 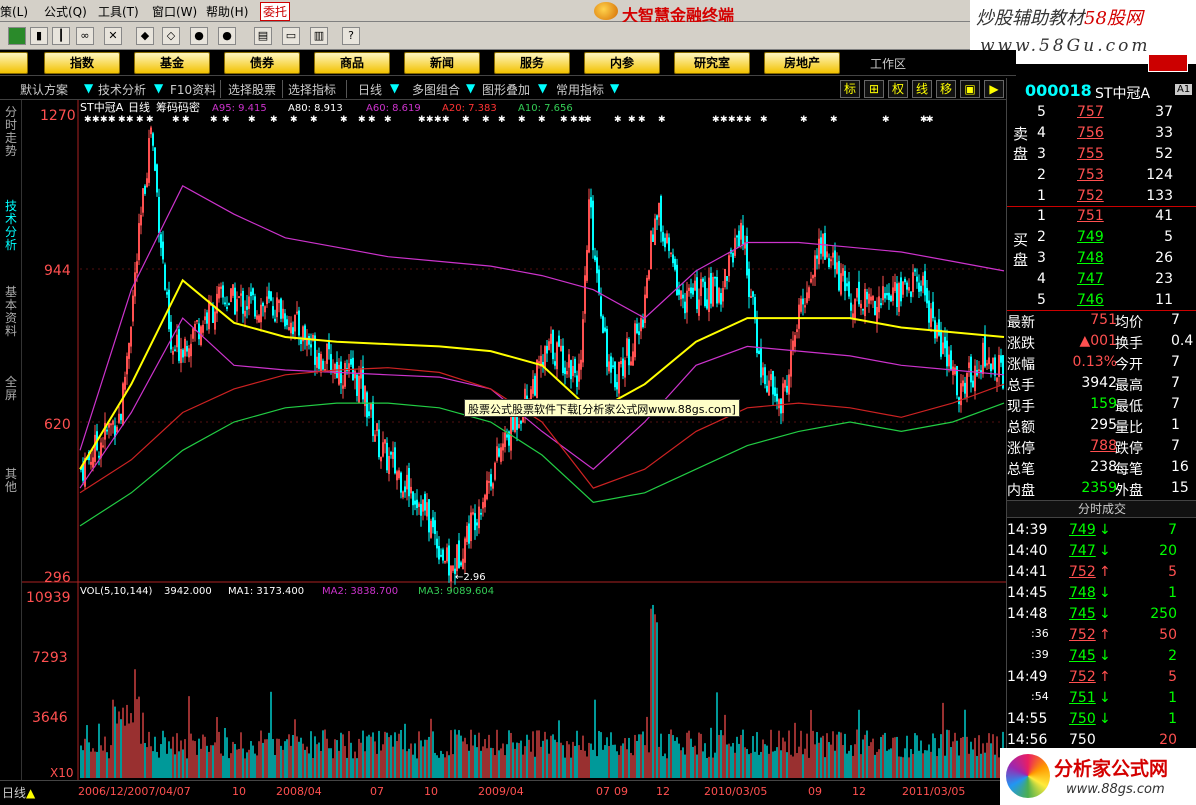 What do you see at coordinates (1101, 406) in the screenshot?
I see `stat-row: 现手 159 最低 7` at bounding box center [1101, 406].